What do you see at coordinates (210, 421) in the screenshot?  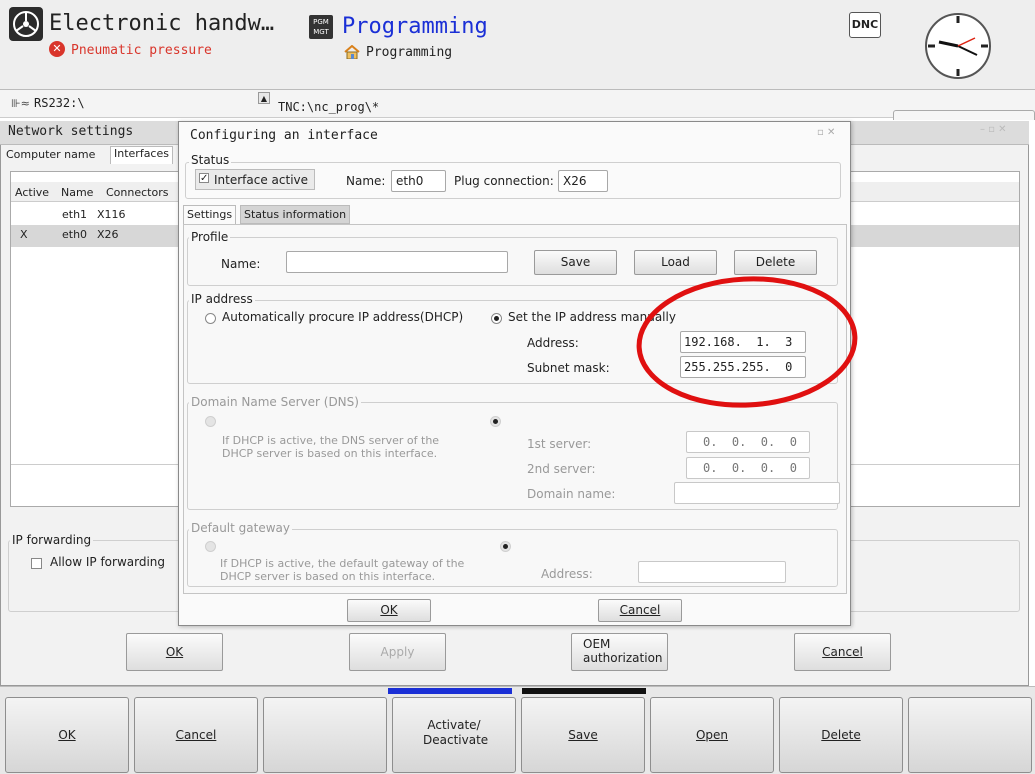 I see `dns-dhcp-radio` at bounding box center [210, 421].